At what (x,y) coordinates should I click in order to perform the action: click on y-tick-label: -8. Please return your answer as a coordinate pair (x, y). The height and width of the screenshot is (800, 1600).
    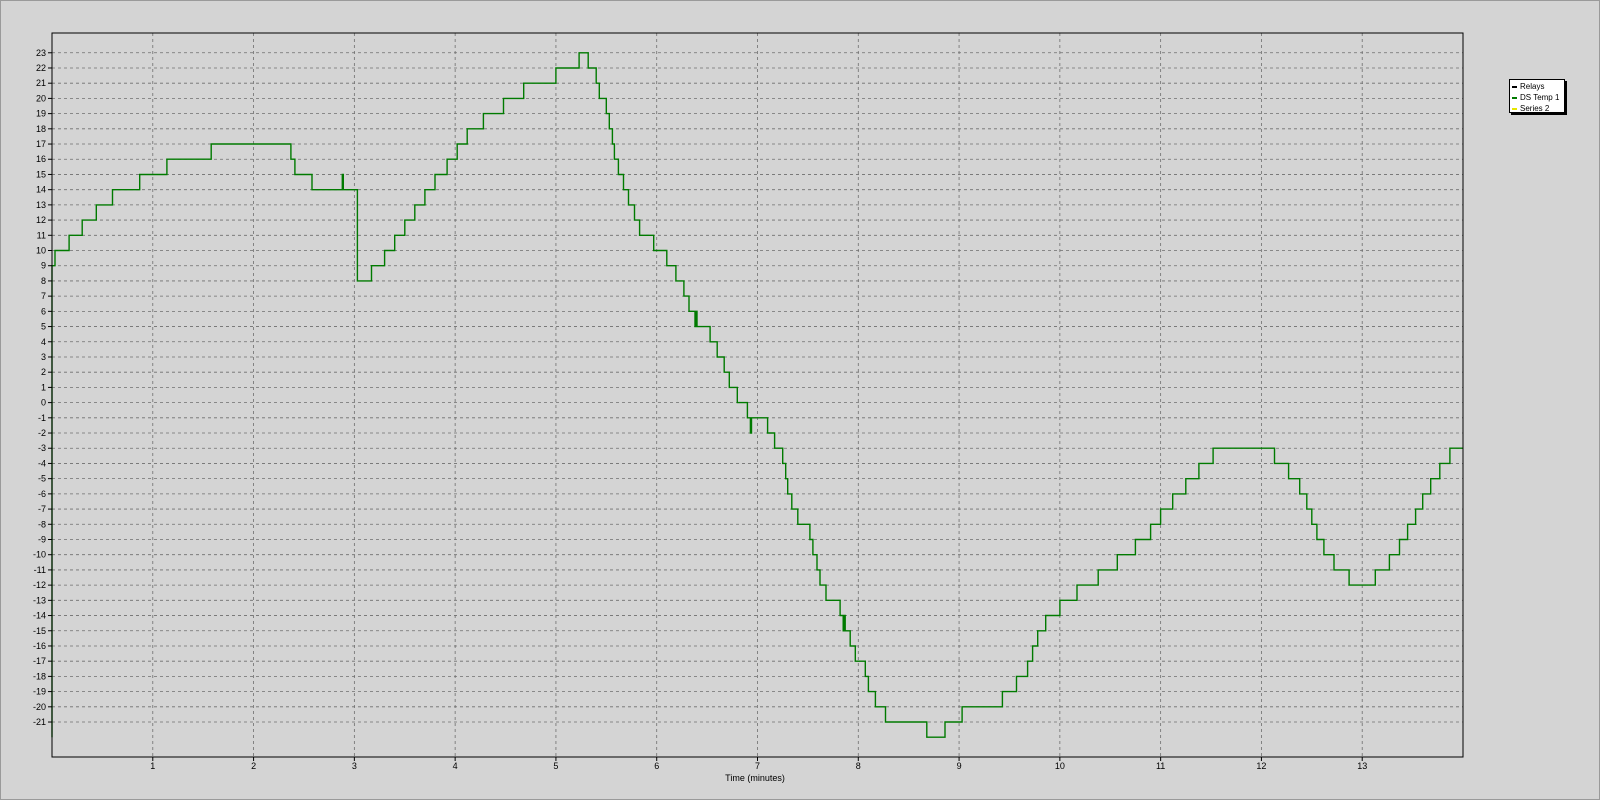
    Looking at the image, I should click on (42, 524).